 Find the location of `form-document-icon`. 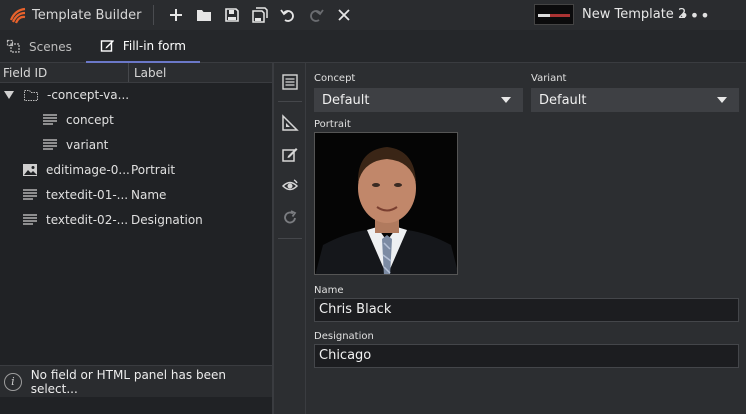

form-document-icon is located at coordinates (290, 82).